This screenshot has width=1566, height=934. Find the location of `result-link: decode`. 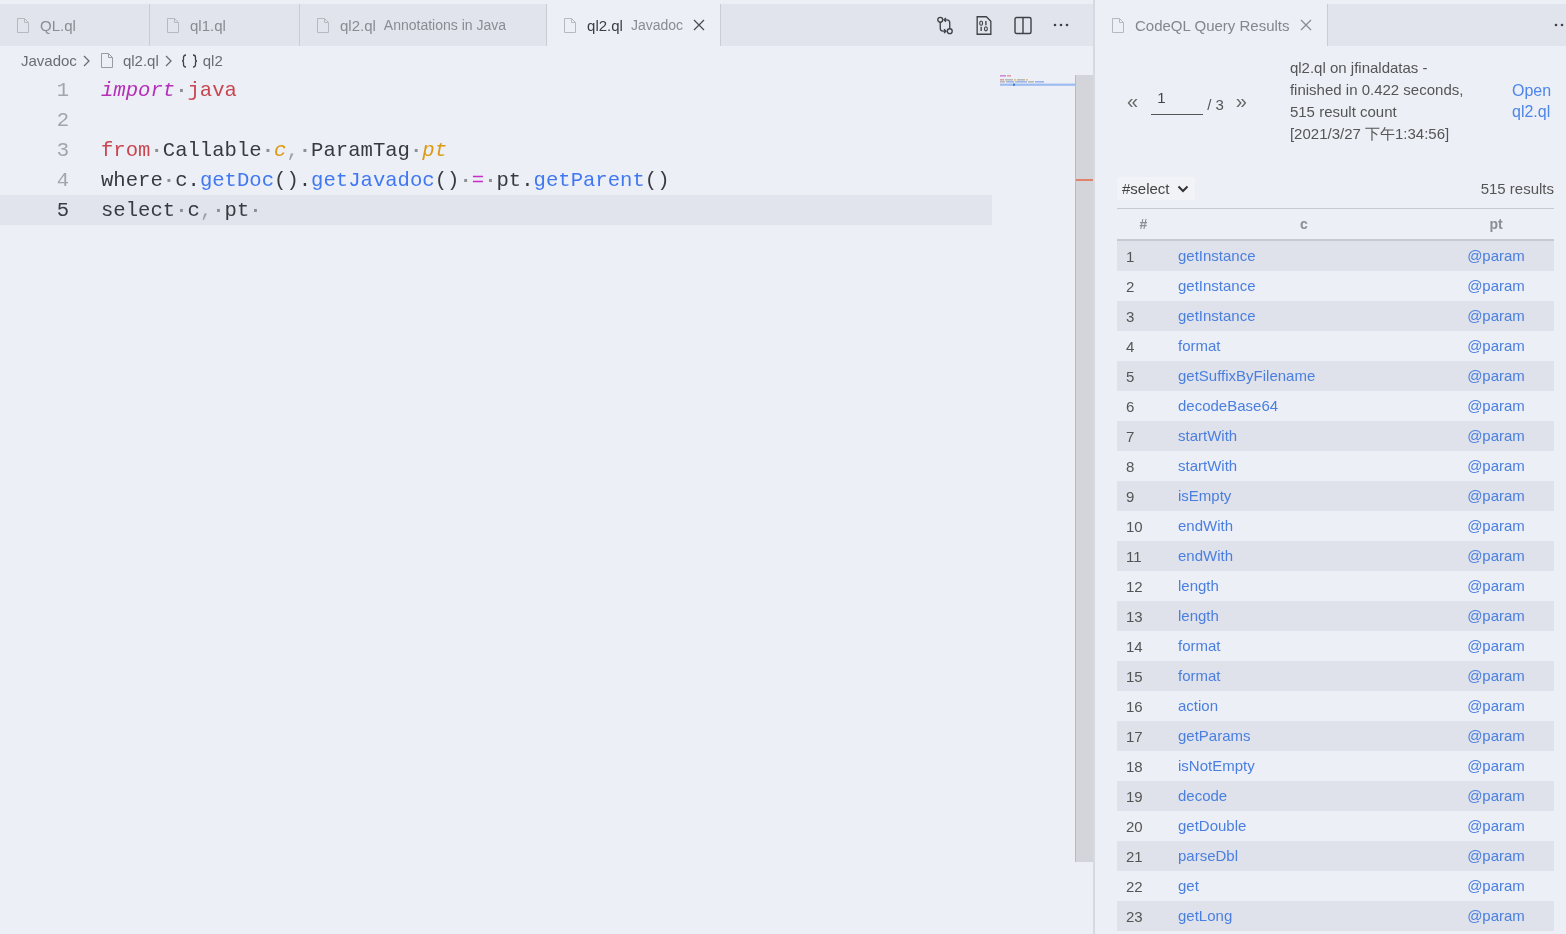

result-link: decode is located at coordinates (1203, 795).